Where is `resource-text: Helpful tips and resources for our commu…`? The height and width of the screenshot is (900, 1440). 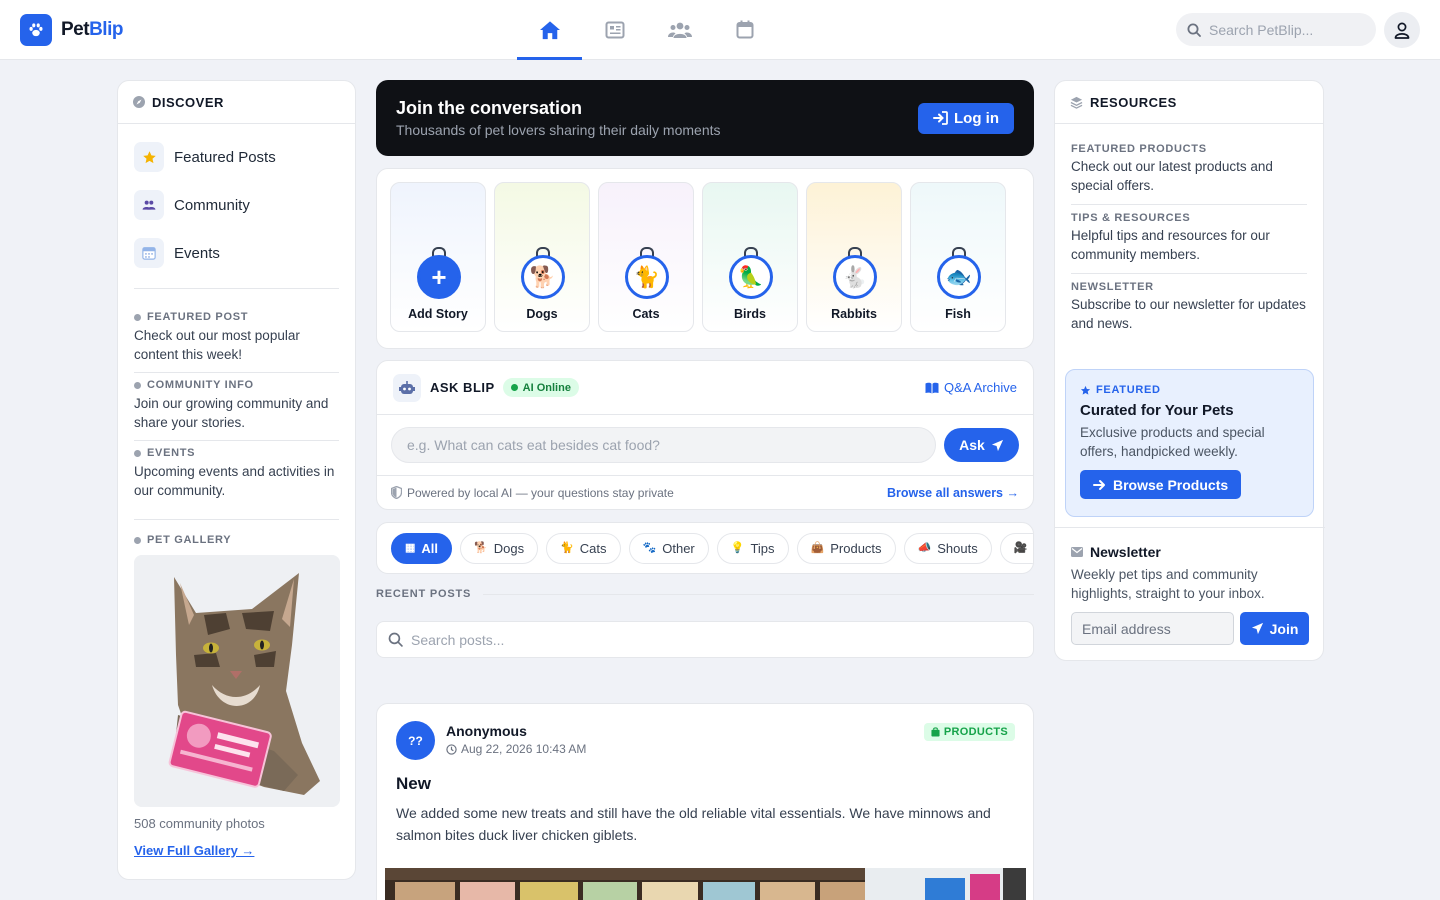 resource-text: Helpful tips and resources for our commu… is located at coordinates (1170, 245).